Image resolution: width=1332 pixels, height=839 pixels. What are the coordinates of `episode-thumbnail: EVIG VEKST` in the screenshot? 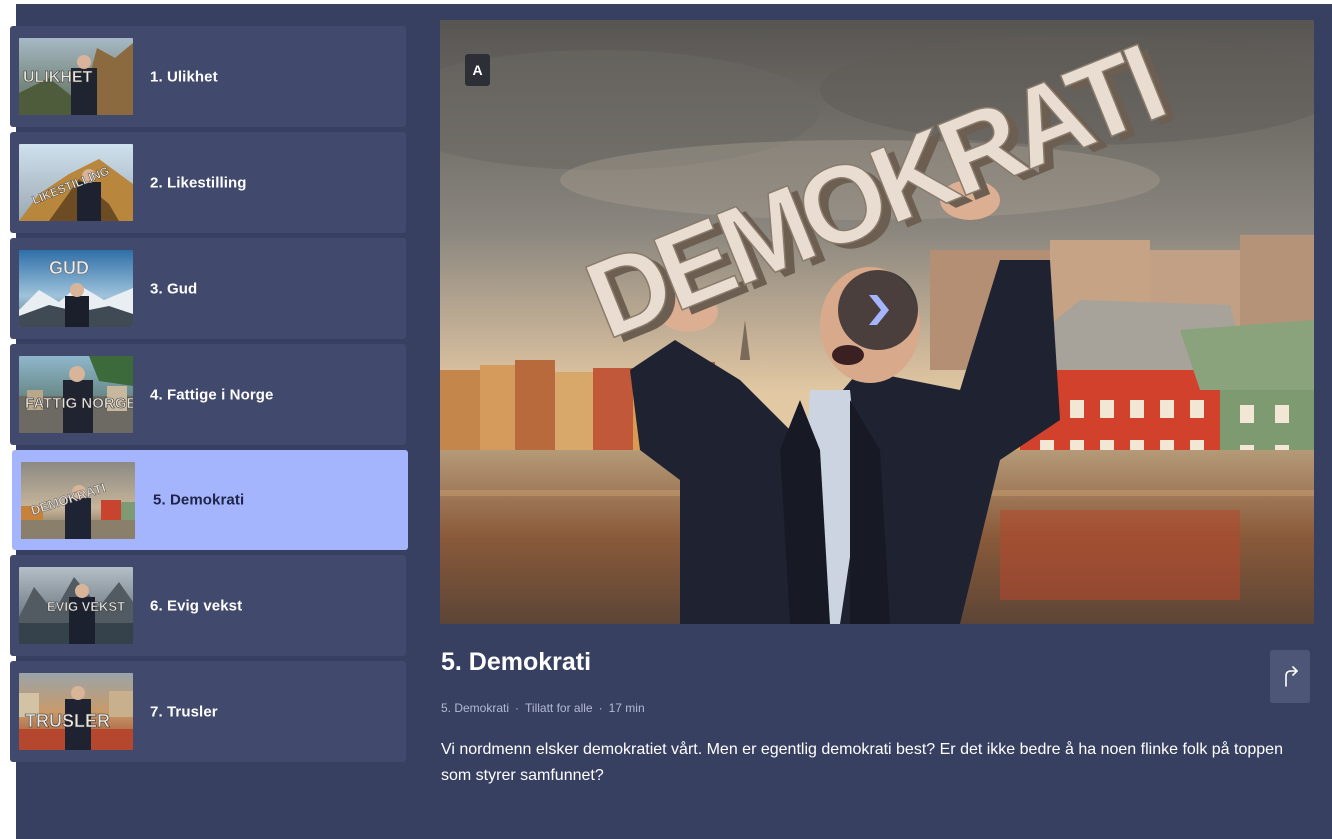 It's located at (76, 605).